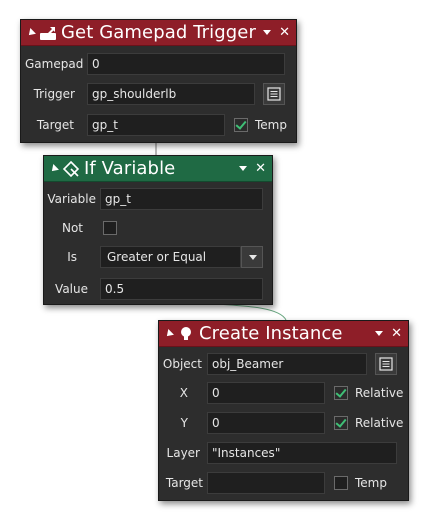 Image resolution: width=429 pixels, height=521 pixels. What do you see at coordinates (341, 423) in the screenshot?
I see `y-relative-checkbox` at bounding box center [341, 423].